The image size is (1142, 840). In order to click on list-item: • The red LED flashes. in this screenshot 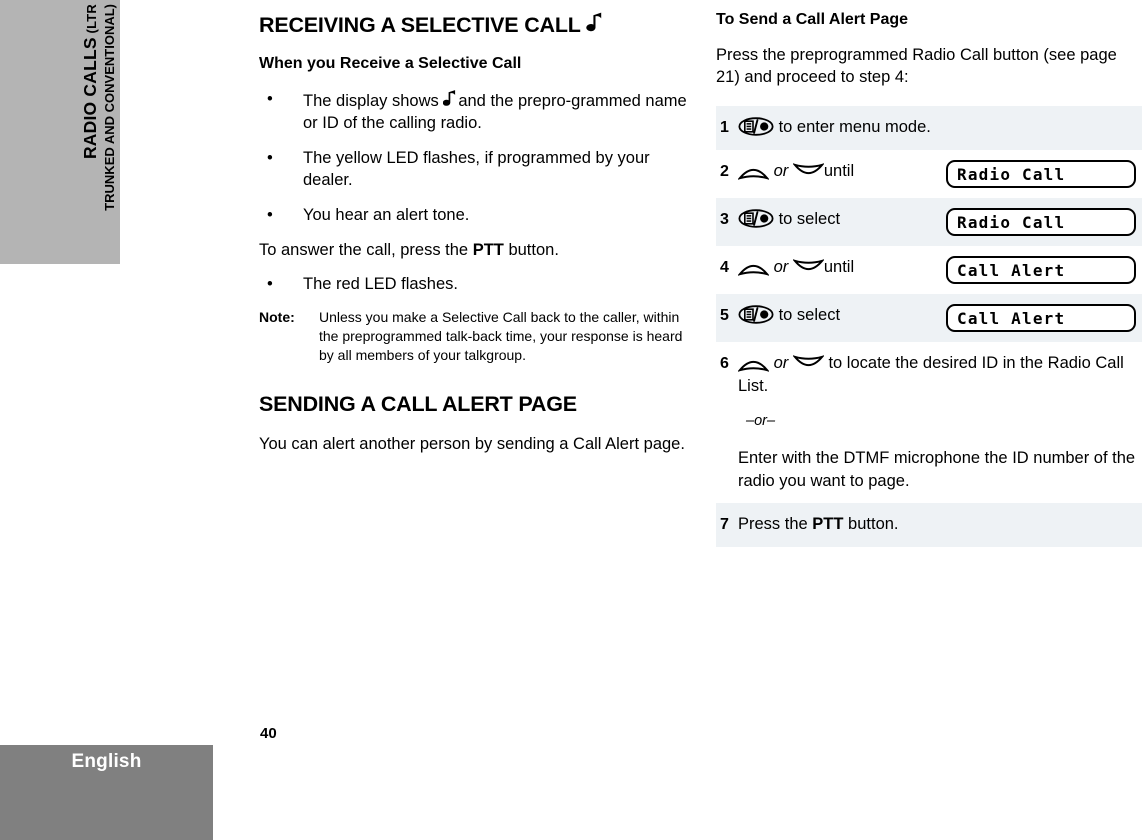, I will do `click(475, 284)`.